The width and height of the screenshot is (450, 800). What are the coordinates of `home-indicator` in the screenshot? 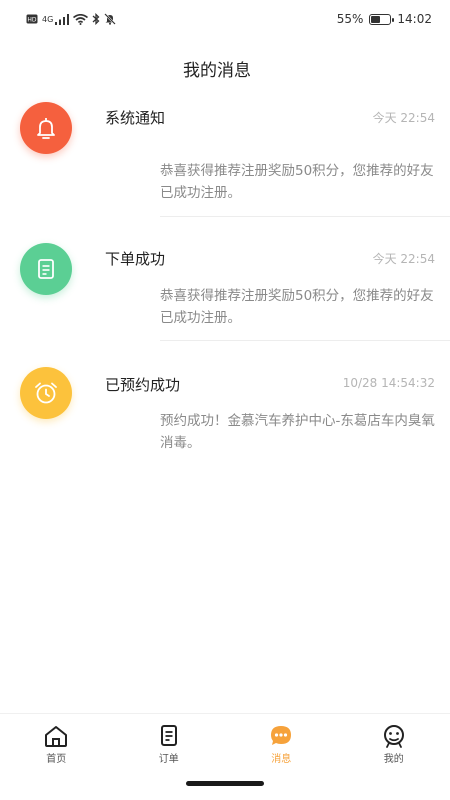 It's located at (225, 783).